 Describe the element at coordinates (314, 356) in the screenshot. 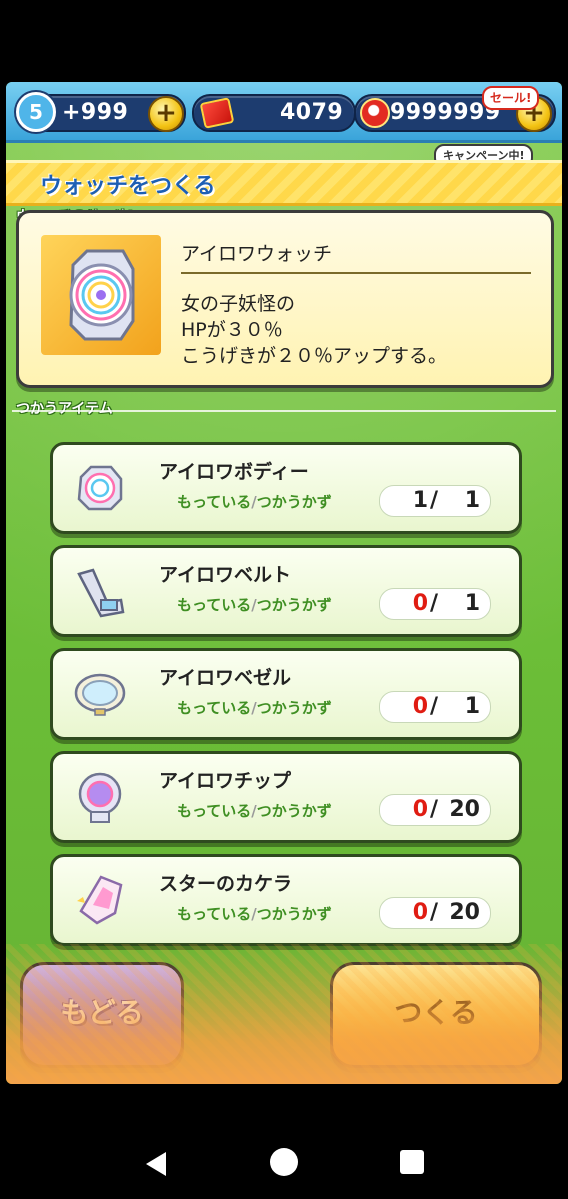

I see `description-line-3: こうげきが２０％アップする。` at that location.